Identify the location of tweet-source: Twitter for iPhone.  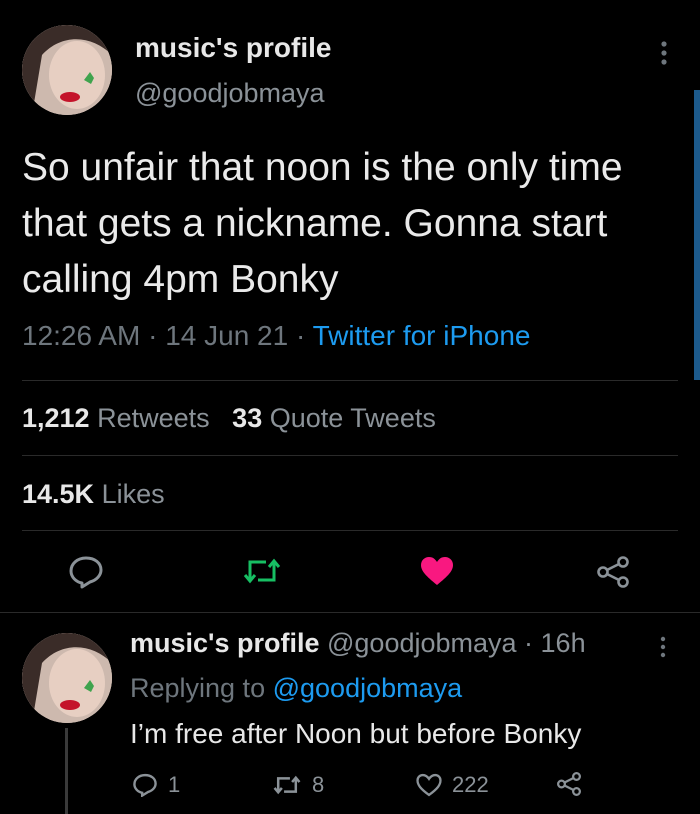
(422, 335).